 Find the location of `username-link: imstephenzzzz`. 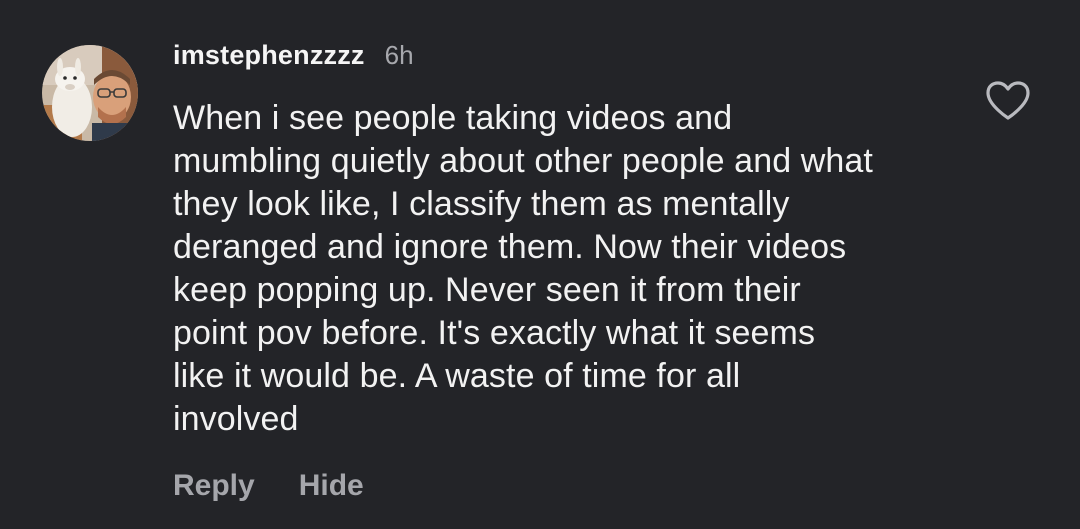

username-link: imstephenzzzz is located at coordinates (269, 55).